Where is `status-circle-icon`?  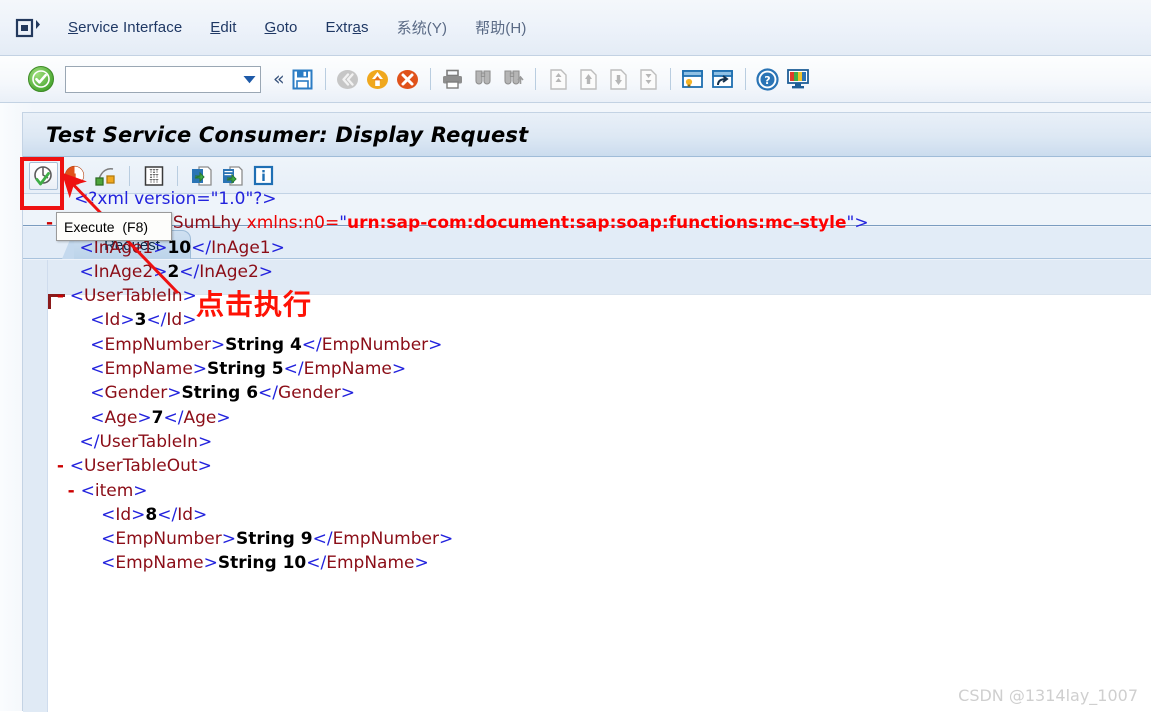
status-circle-icon is located at coordinates (74, 176).